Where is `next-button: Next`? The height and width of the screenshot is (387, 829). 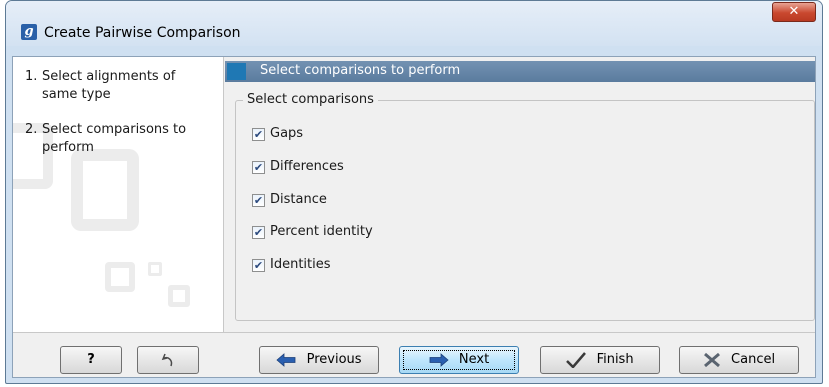 next-button: Next is located at coordinates (459, 360).